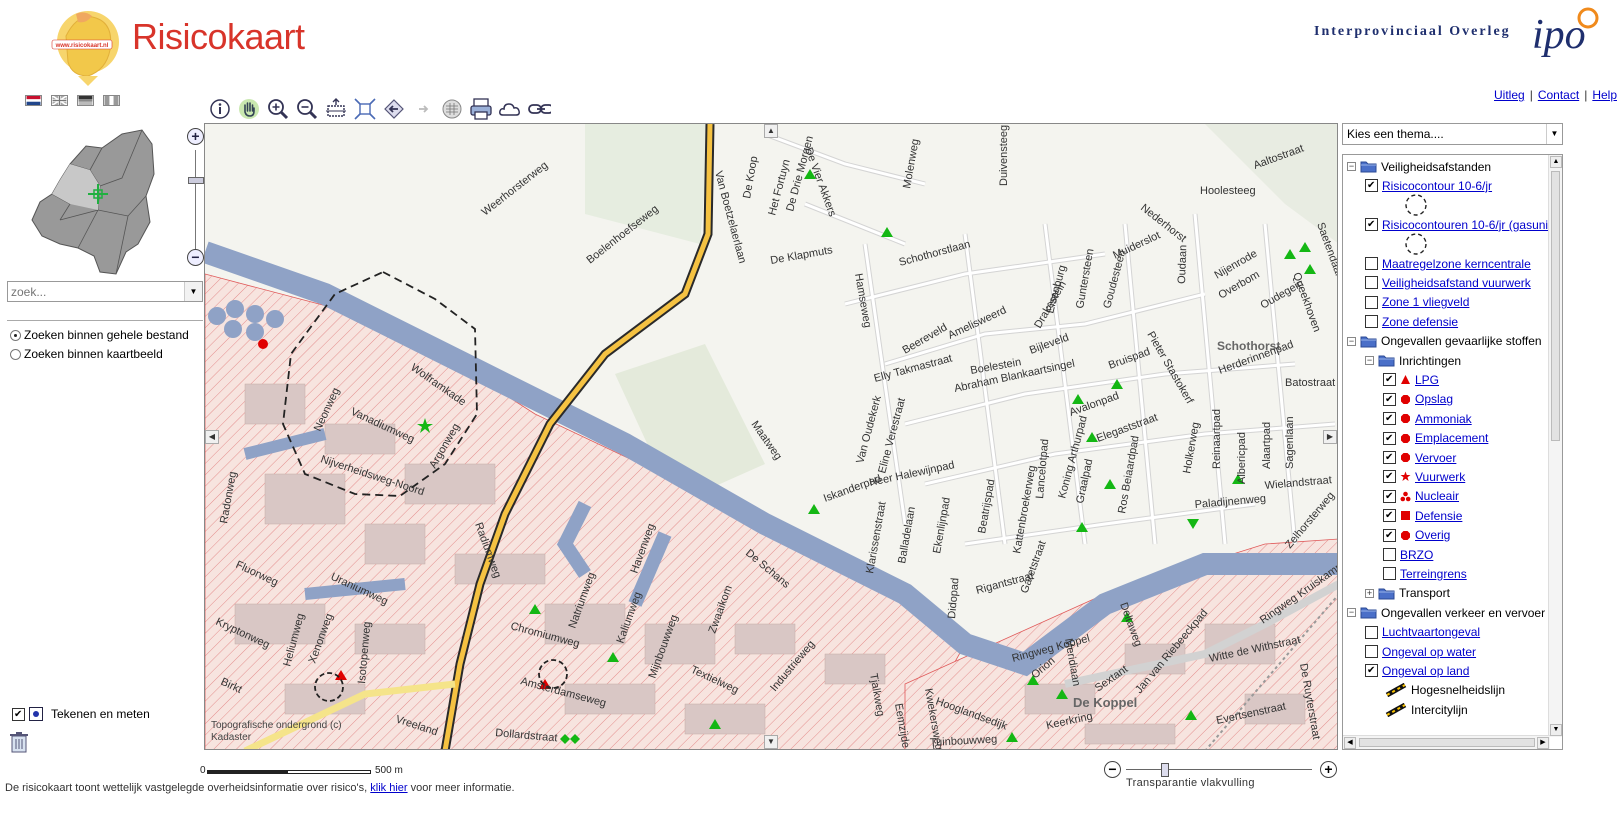  I want to click on overview-zoom-handle, so click(196, 181).